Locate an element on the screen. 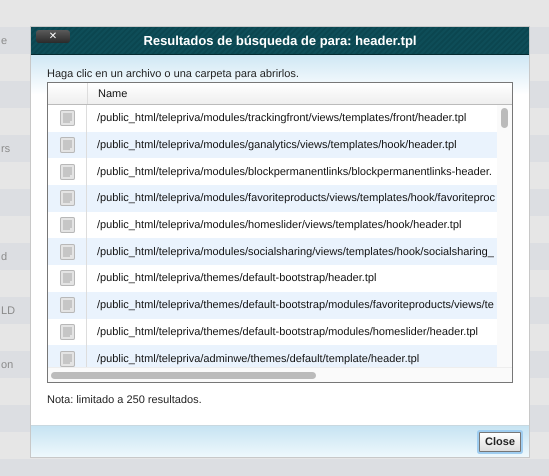 This screenshot has height=476, width=549. file-path: /public_html/telepriva/modules/homeslider/views/templates/hook/header.tpl is located at coordinates (279, 225).